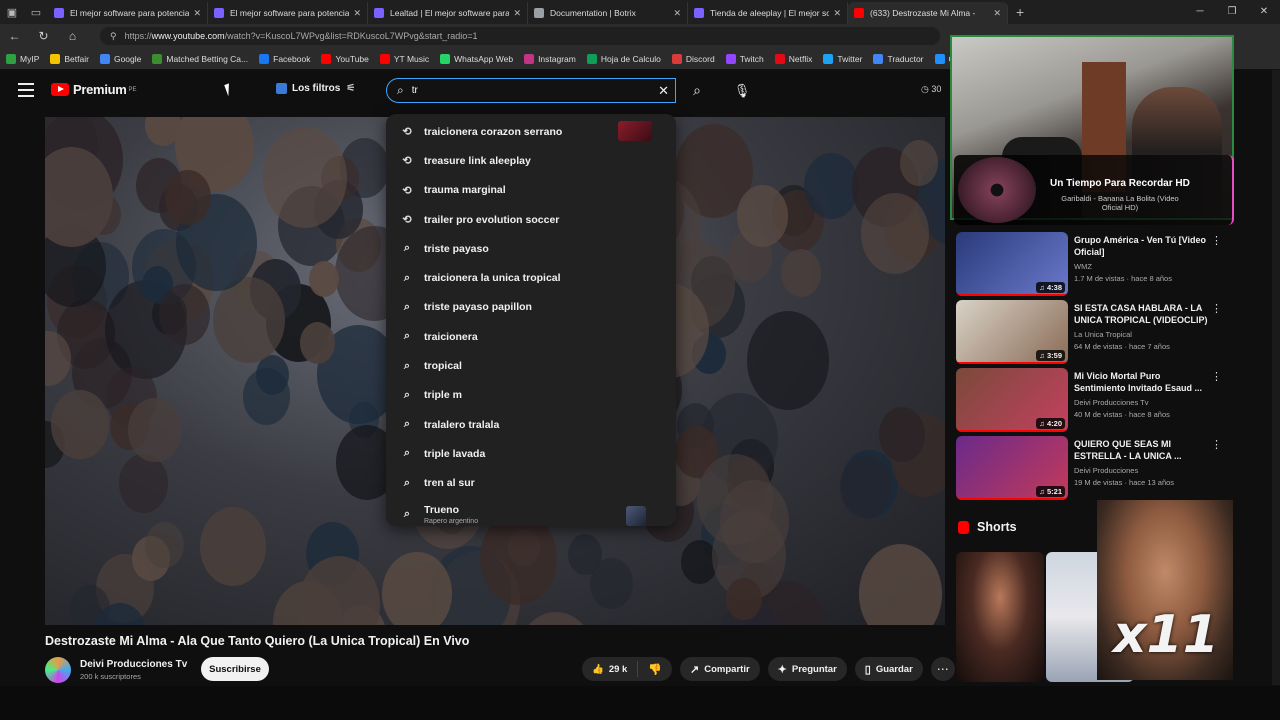 This screenshot has height=720, width=1280. I want to click on channel-name: Deivi Producciones Tv, so click(133, 664).